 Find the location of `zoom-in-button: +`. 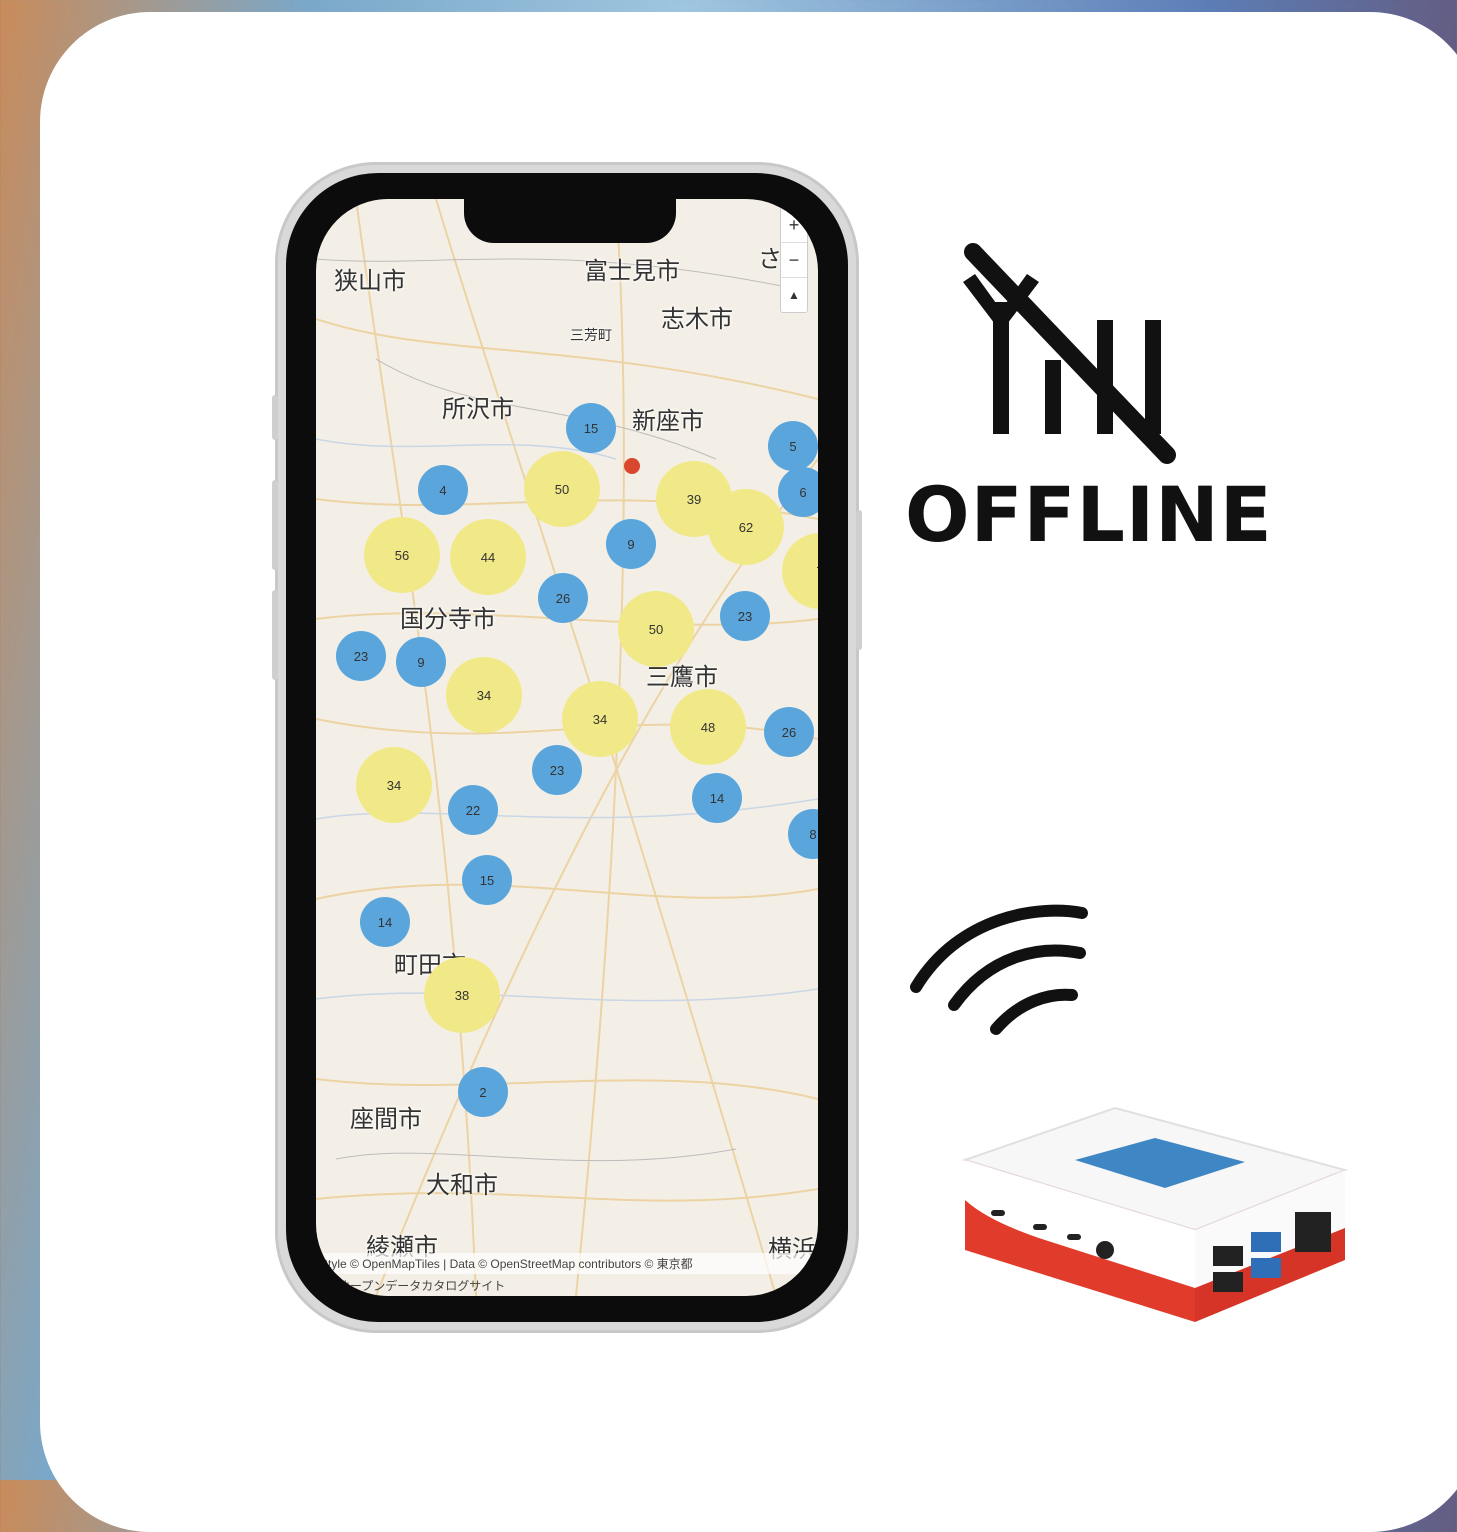

zoom-in-button: + is located at coordinates (794, 225).